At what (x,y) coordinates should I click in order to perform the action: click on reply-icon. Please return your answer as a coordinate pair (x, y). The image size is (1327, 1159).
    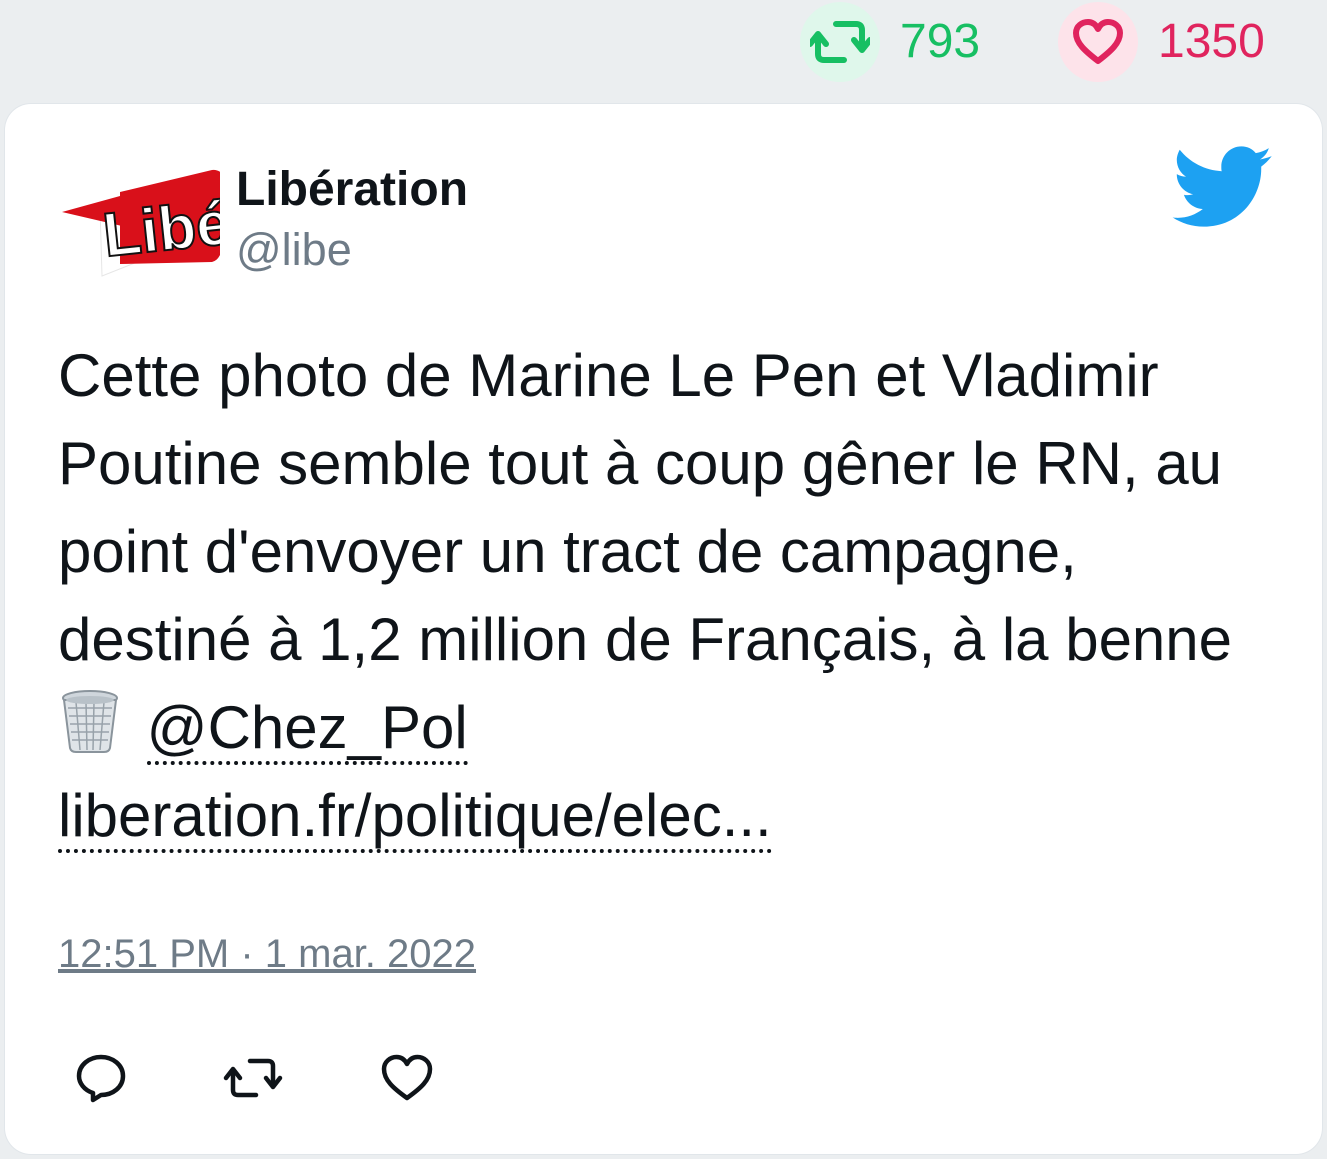
    Looking at the image, I should click on (101, 1078).